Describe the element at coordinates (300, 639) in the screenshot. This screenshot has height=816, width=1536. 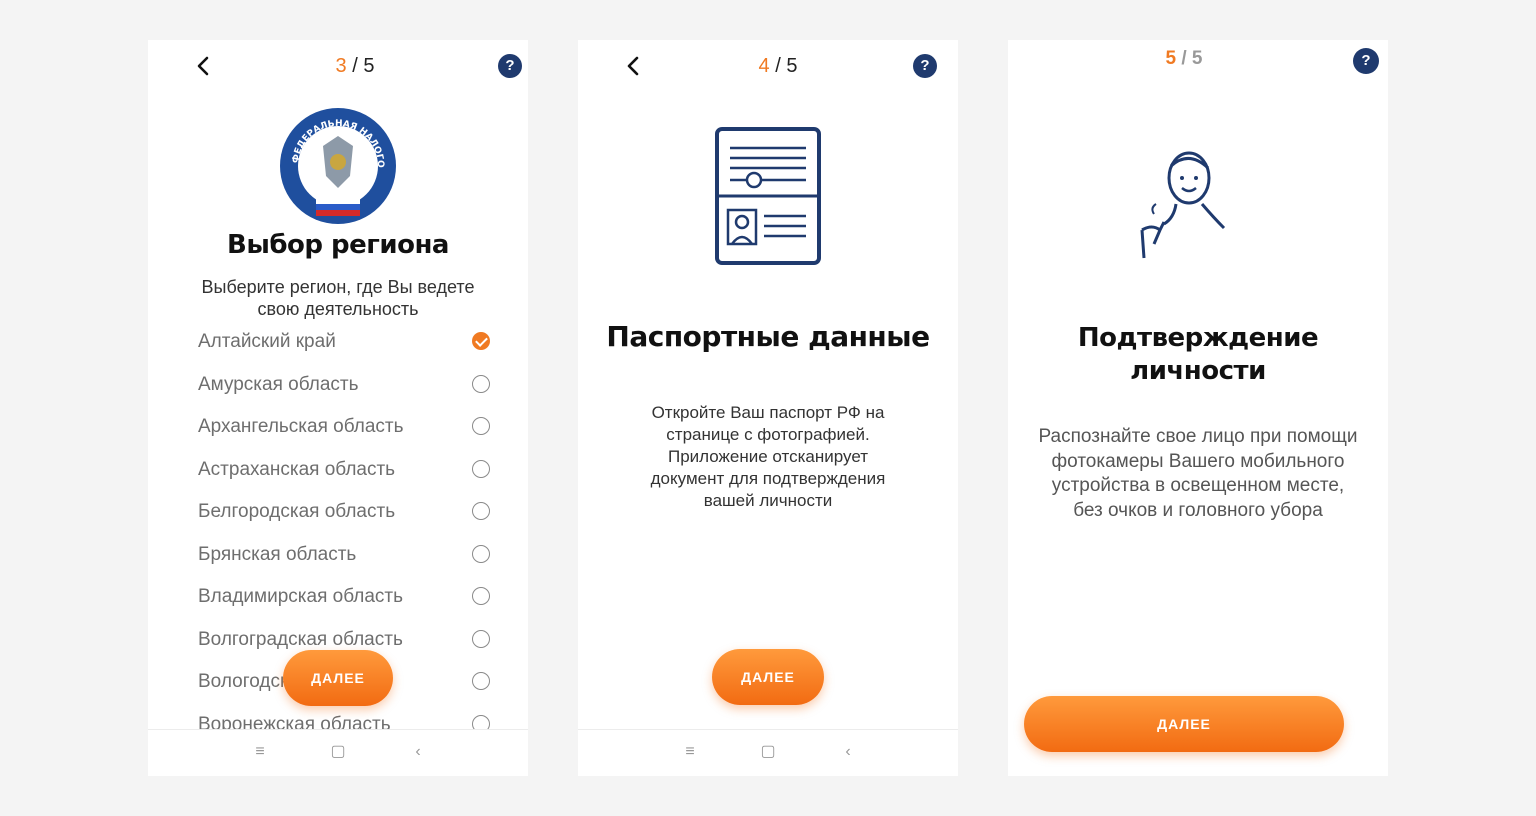
I see `region-label: Волгоградская область` at that location.